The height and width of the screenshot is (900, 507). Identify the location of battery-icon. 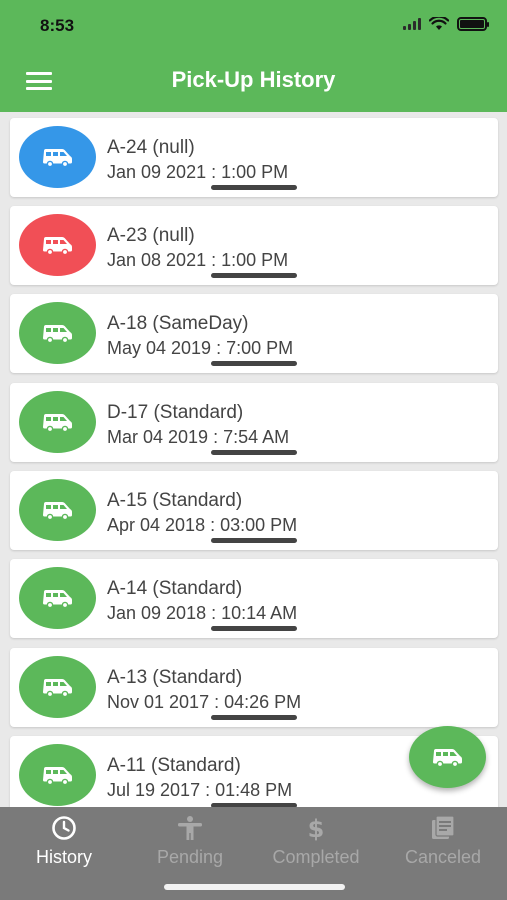
(473, 24).